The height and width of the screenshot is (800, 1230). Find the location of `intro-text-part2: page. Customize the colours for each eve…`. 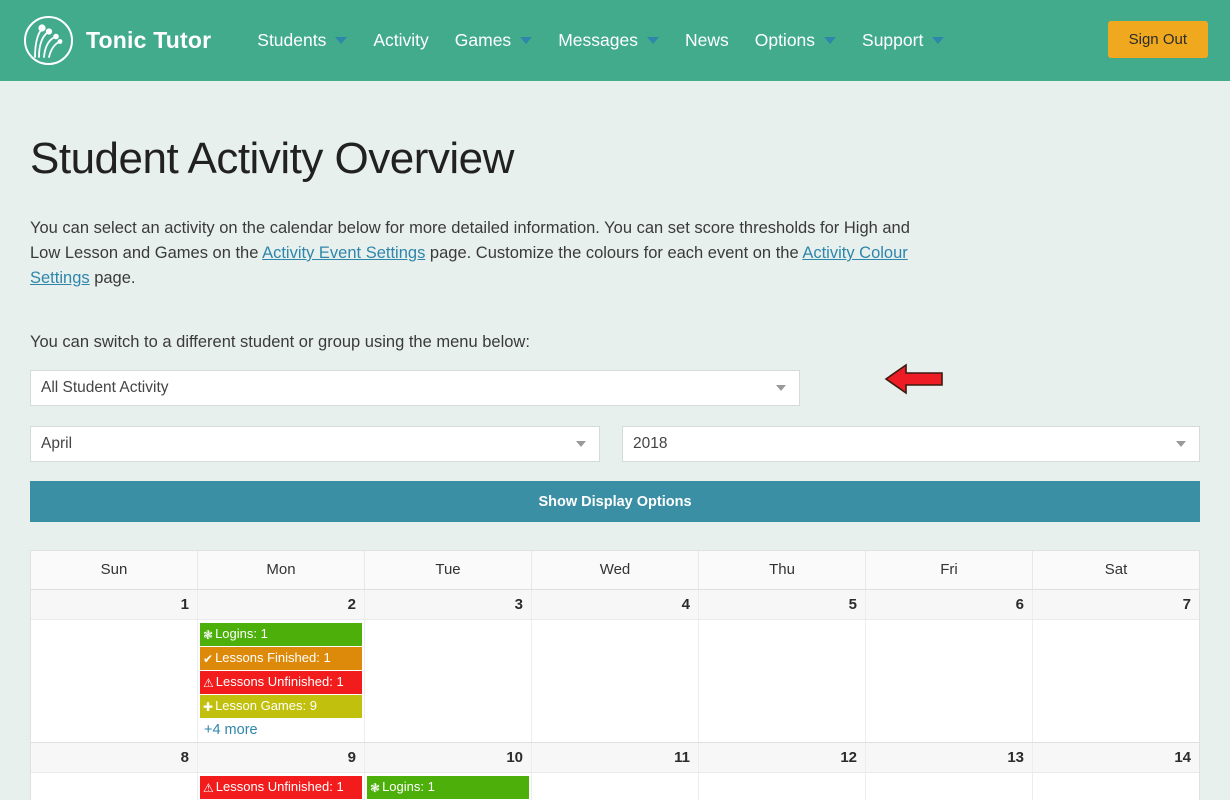

intro-text-part2: page. Customize the colours for each eve… is located at coordinates (614, 253).